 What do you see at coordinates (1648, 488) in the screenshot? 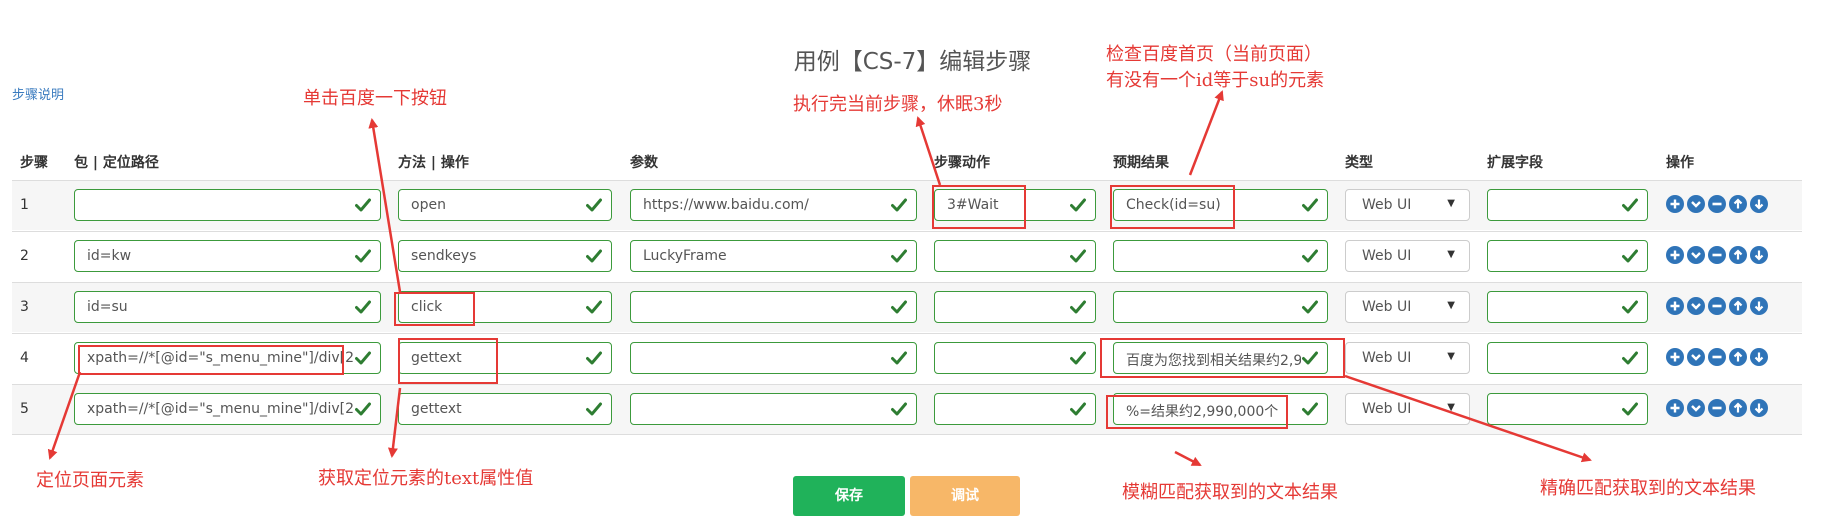
I see `annotation-exact: 精确匹配获取到的文本结果` at bounding box center [1648, 488].